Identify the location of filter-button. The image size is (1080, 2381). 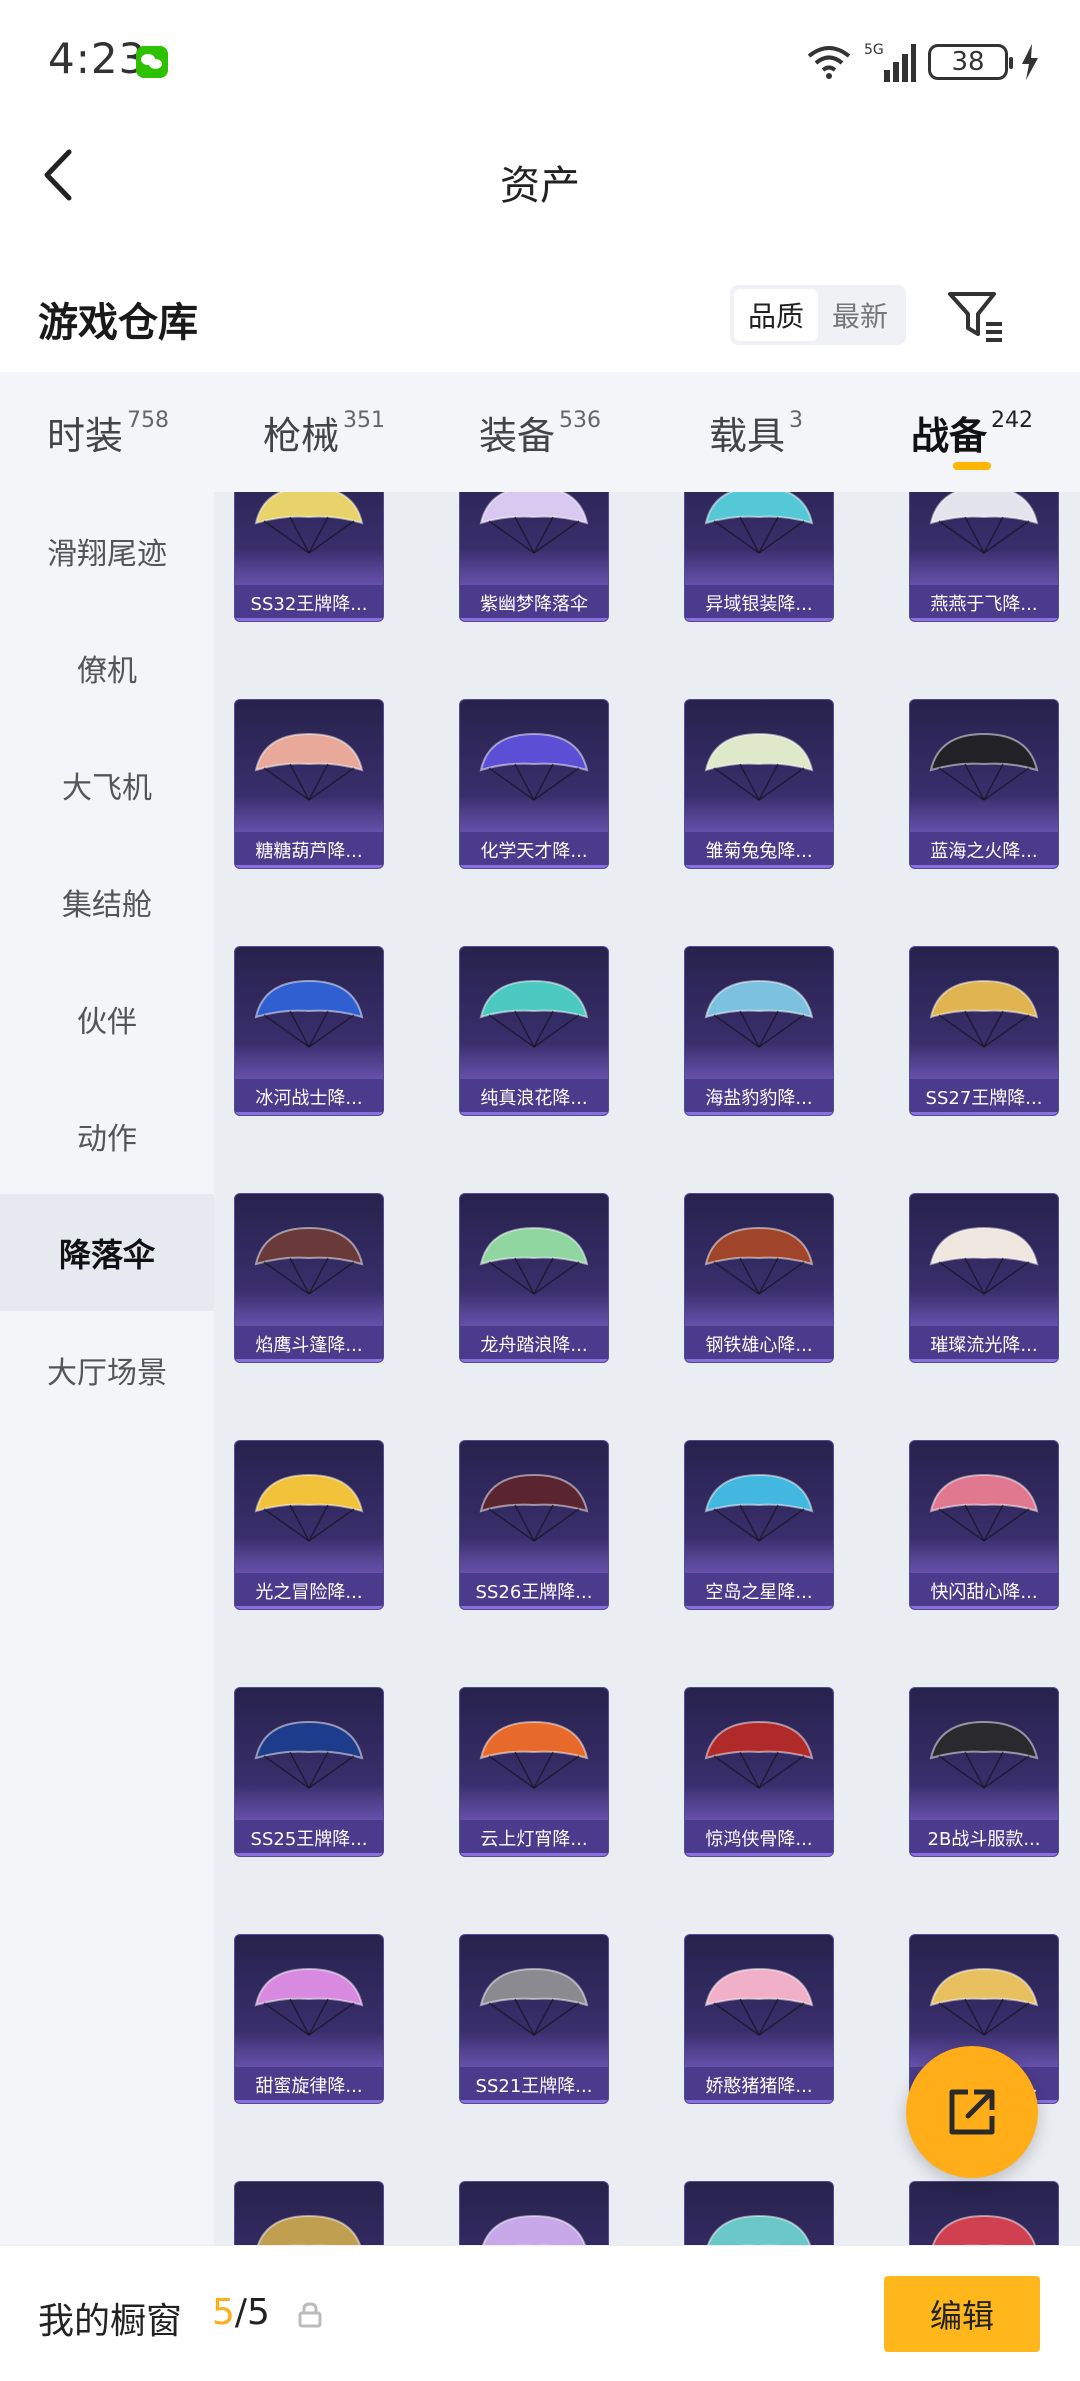
(976, 316).